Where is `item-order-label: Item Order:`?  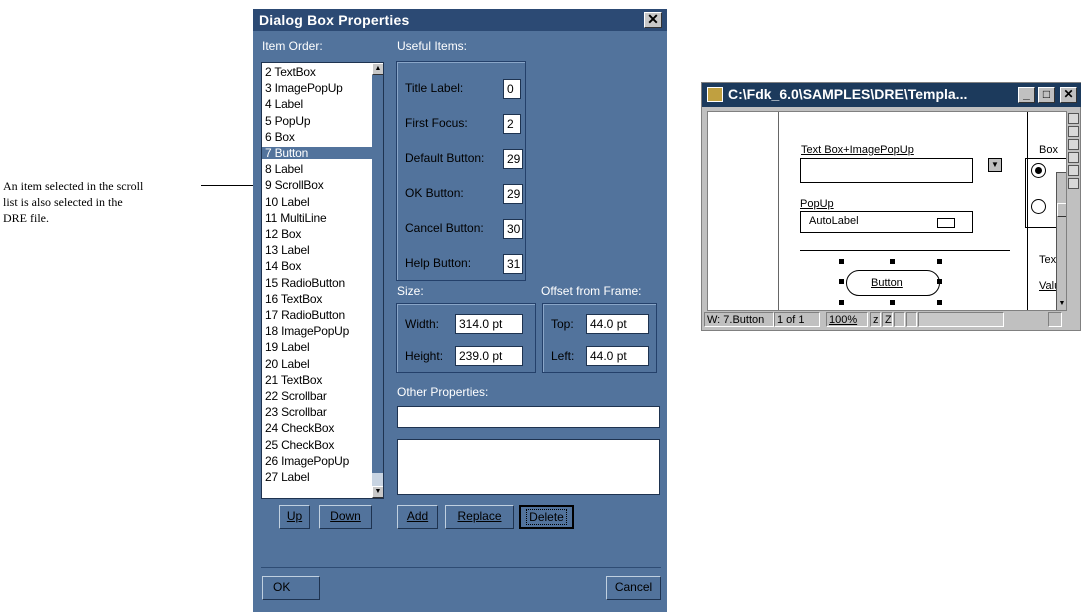
item-order-label: Item Order: is located at coordinates (292, 46).